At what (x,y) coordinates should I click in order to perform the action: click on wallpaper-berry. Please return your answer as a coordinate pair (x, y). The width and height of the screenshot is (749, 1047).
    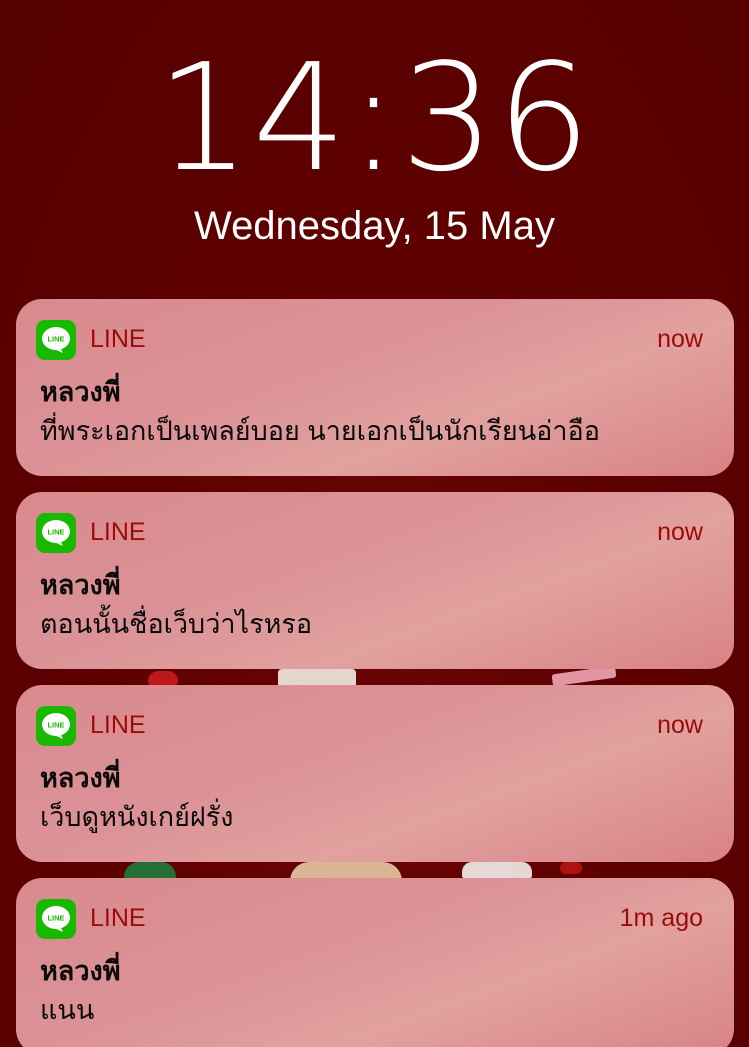
    Looking at the image, I should click on (571, 868).